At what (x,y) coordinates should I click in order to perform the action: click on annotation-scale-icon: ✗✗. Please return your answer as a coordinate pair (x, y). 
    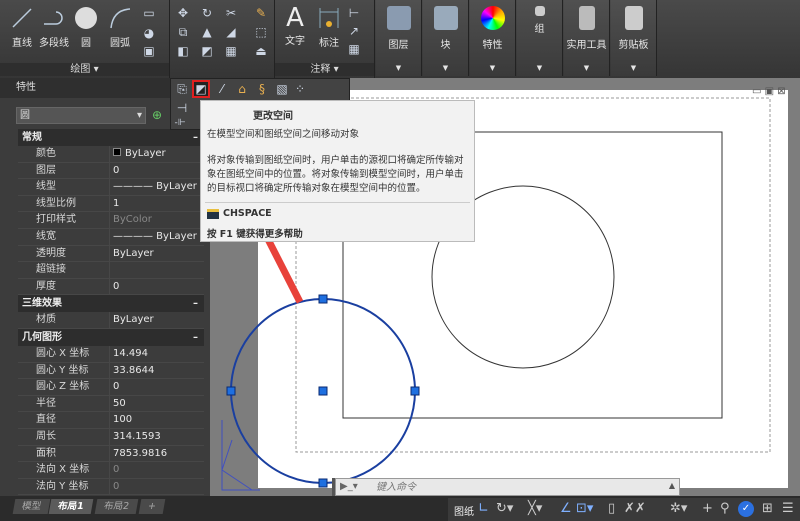
    Looking at the image, I should click on (635, 508).